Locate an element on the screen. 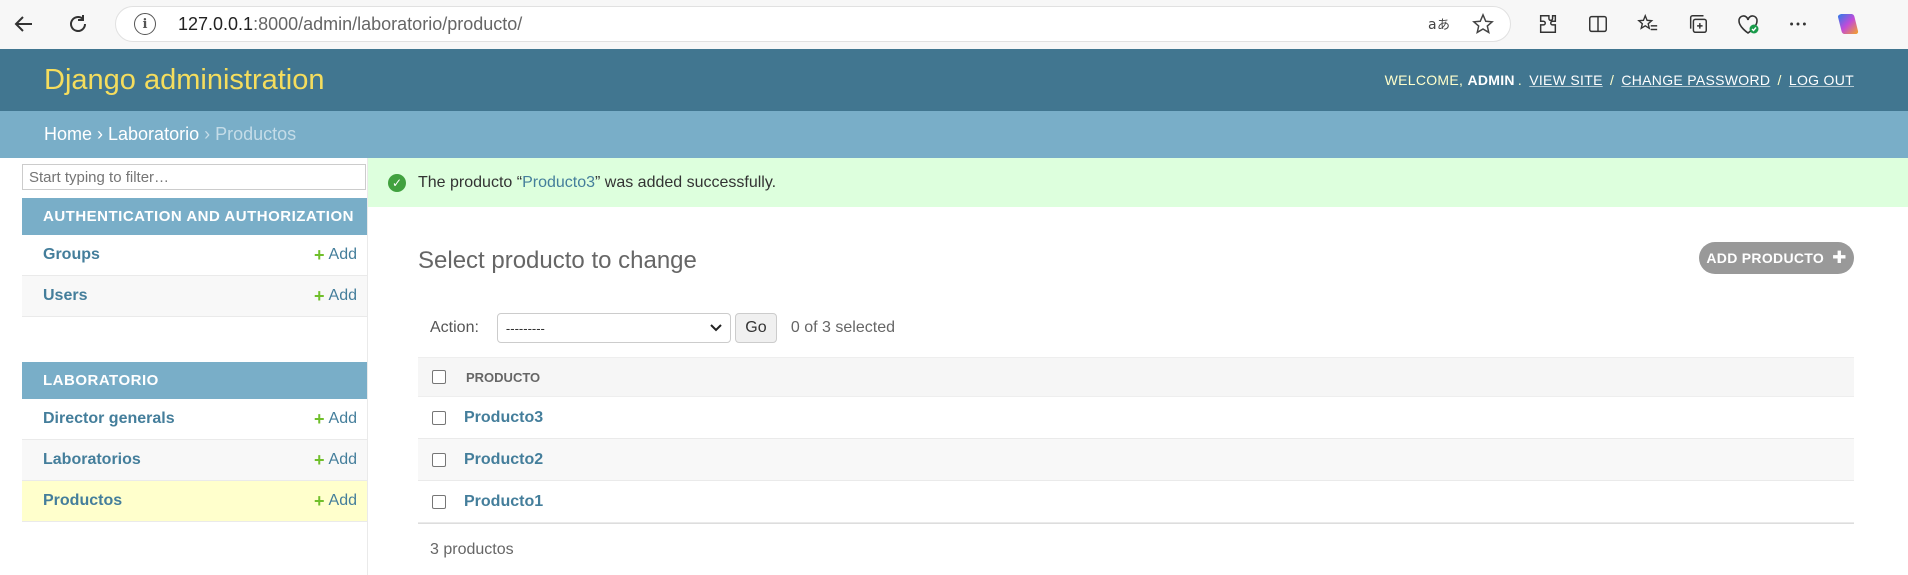 Image resolution: width=1908 pixels, height=575 pixels. table-row: Producto1 is located at coordinates (1136, 502).